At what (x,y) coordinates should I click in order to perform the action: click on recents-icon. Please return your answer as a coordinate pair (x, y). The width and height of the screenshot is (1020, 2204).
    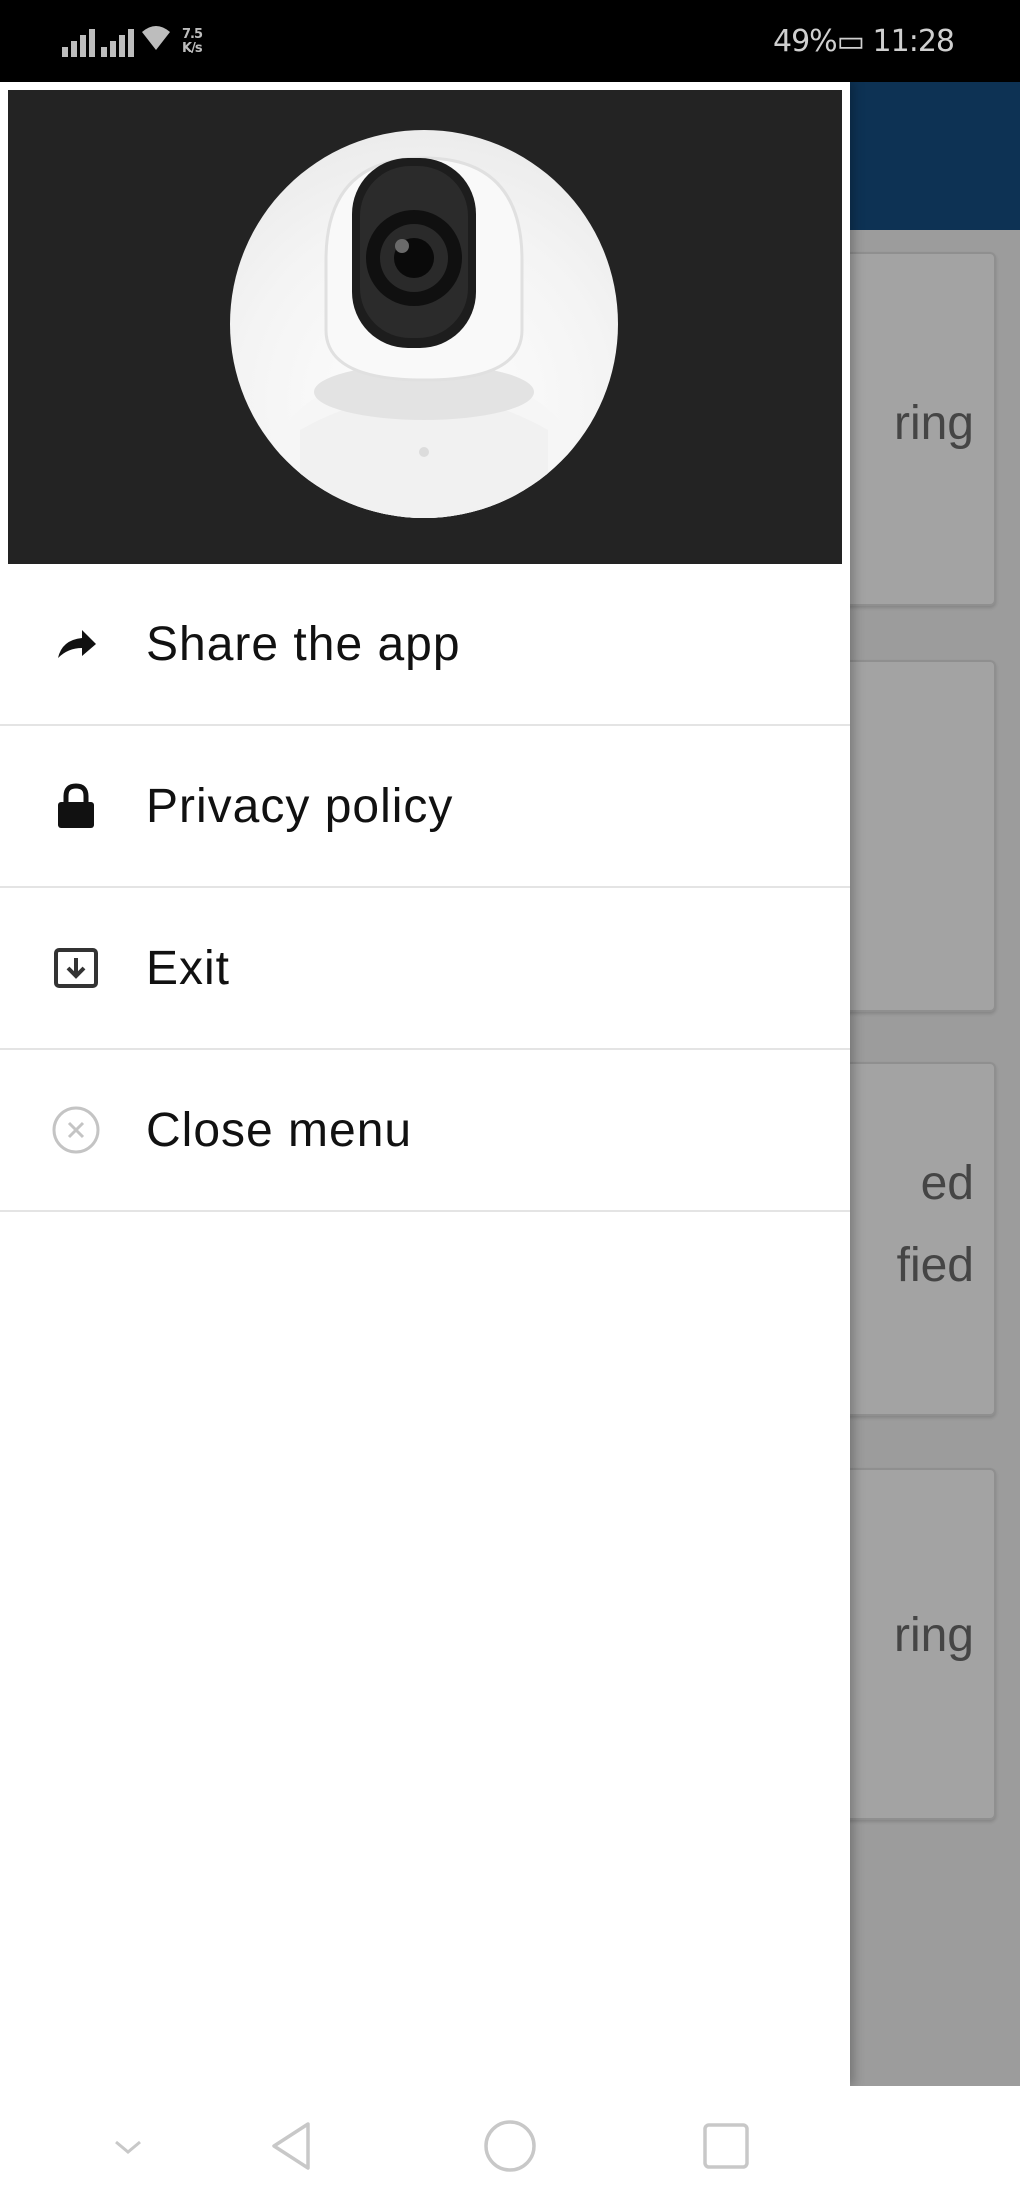
    Looking at the image, I should click on (726, 2146).